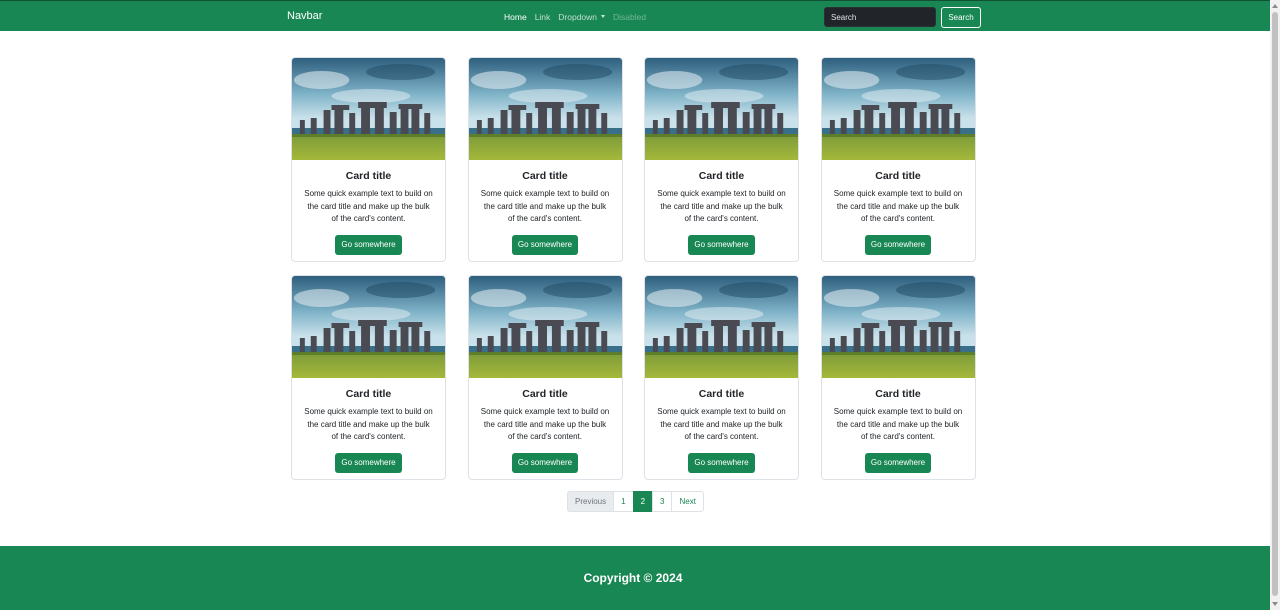 The image size is (1280, 610). I want to click on nav-dropdown-toggle: Dropdown, so click(582, 17).